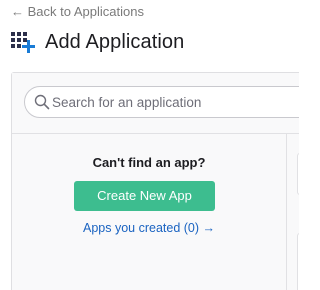 The image size is (320, 290). Describe the element at coordinates (115, 42) in the screenshot. I see `page-title: Add Application` at that location.